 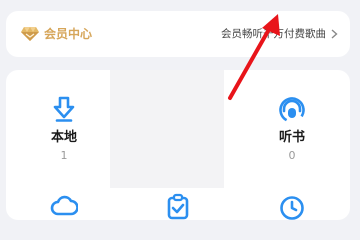 I want to click on download-icon, so click(x=64, y=109).